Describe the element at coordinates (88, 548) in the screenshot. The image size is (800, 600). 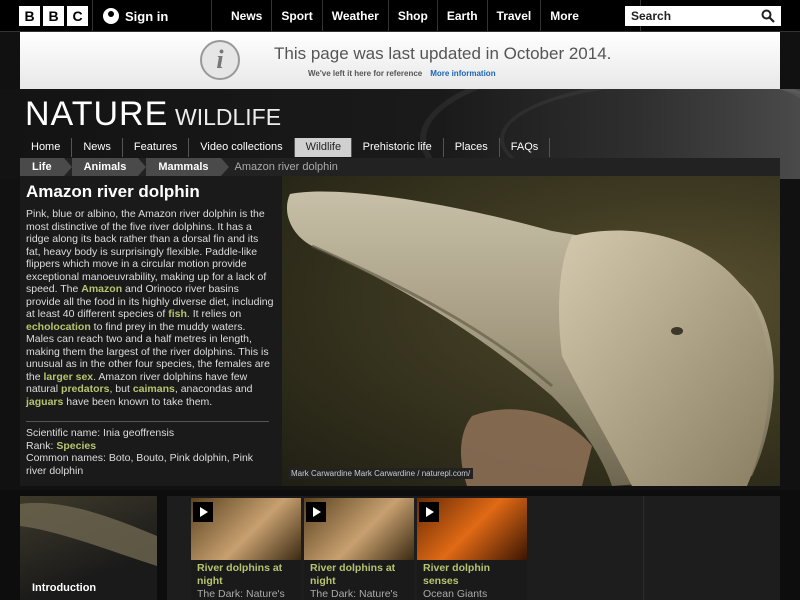
I see `introduction-card: Introduction` at that location.